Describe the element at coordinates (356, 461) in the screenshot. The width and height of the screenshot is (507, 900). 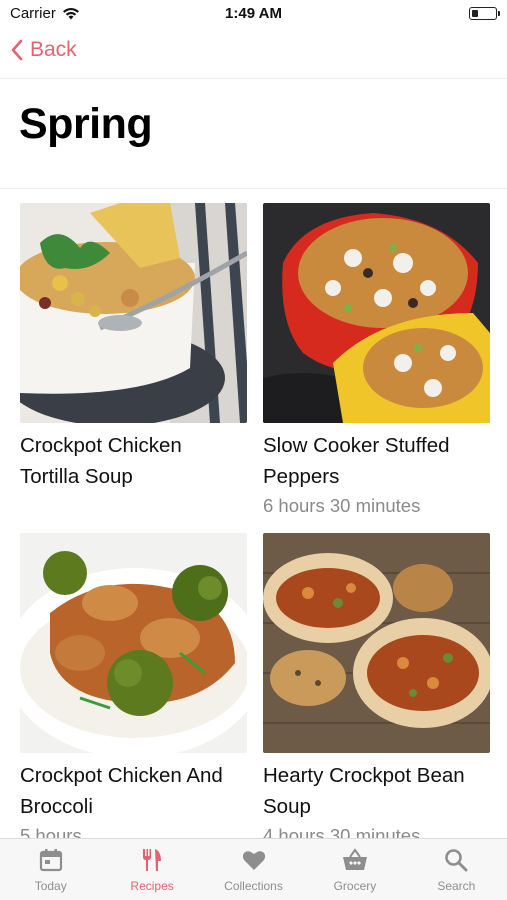
I see `recipe-title: Slow Cooker Stuffed Peppers` at that location.